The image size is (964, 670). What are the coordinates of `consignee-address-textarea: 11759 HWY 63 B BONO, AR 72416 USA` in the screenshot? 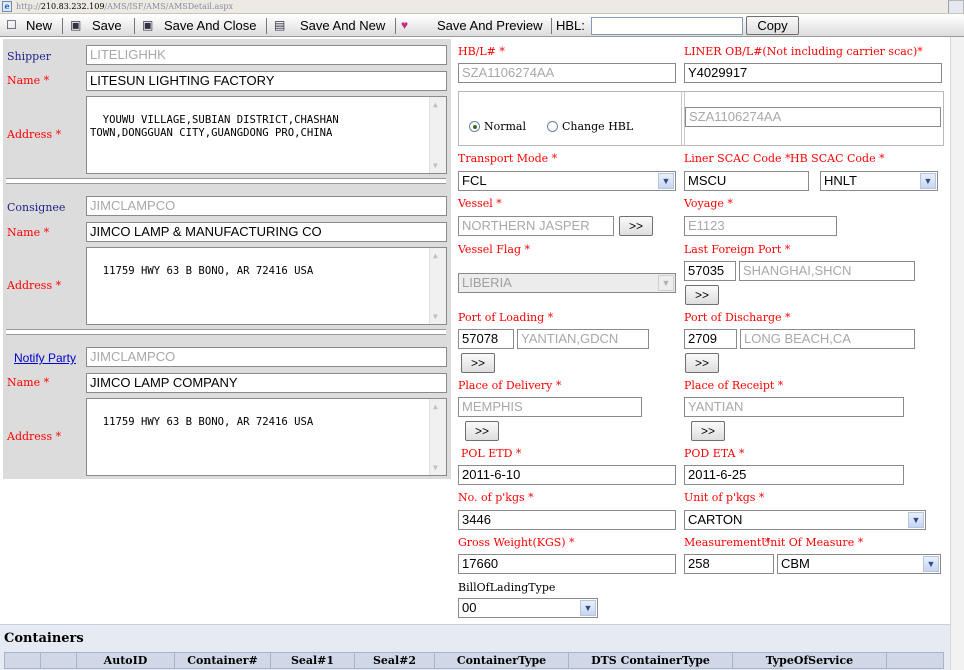 It's located at (266, 286).